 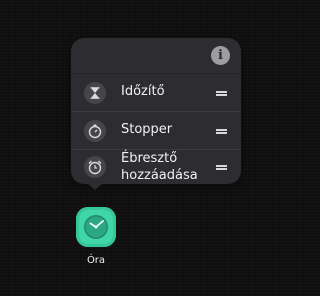 What do you see at coordinates (96, 260) in the screenshot?
I see `app-label: Óra` at bounding box center [96, 260].